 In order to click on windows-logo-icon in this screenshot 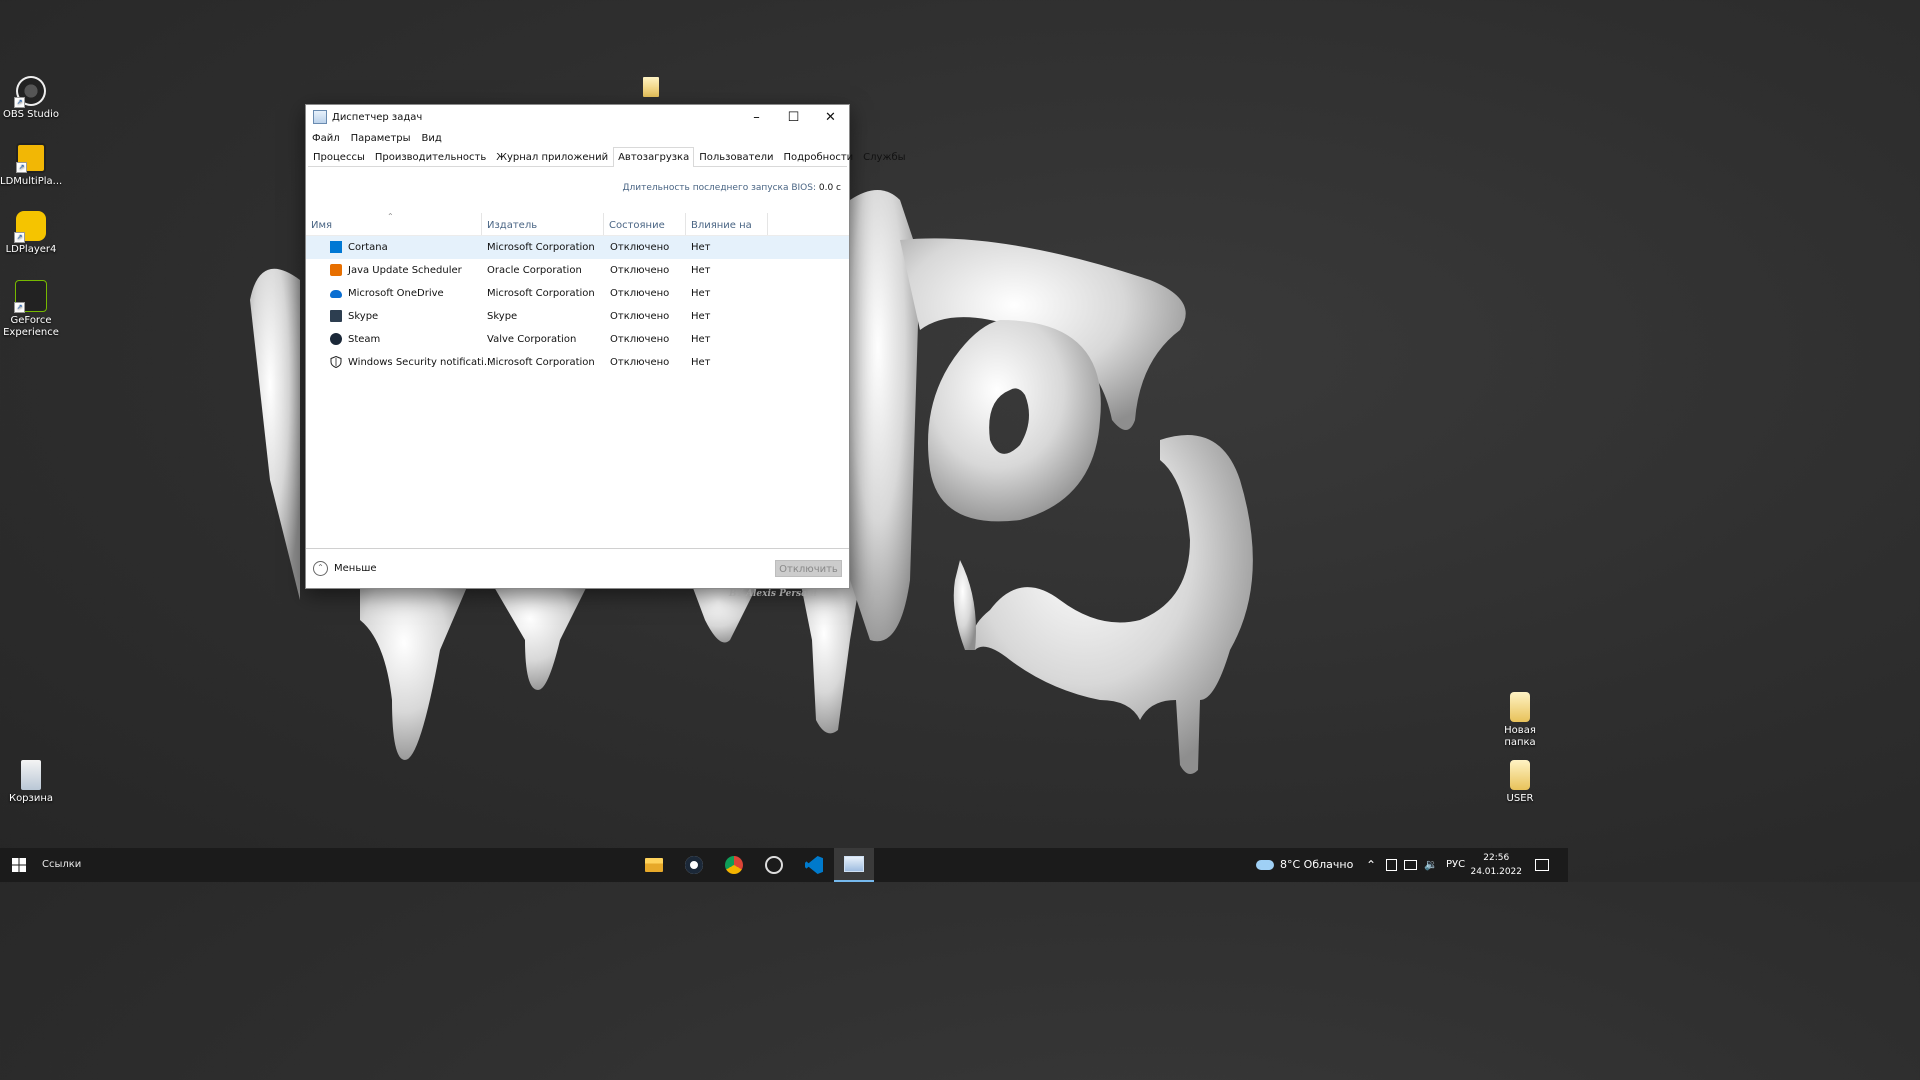, I will do `click(19, 865)`.